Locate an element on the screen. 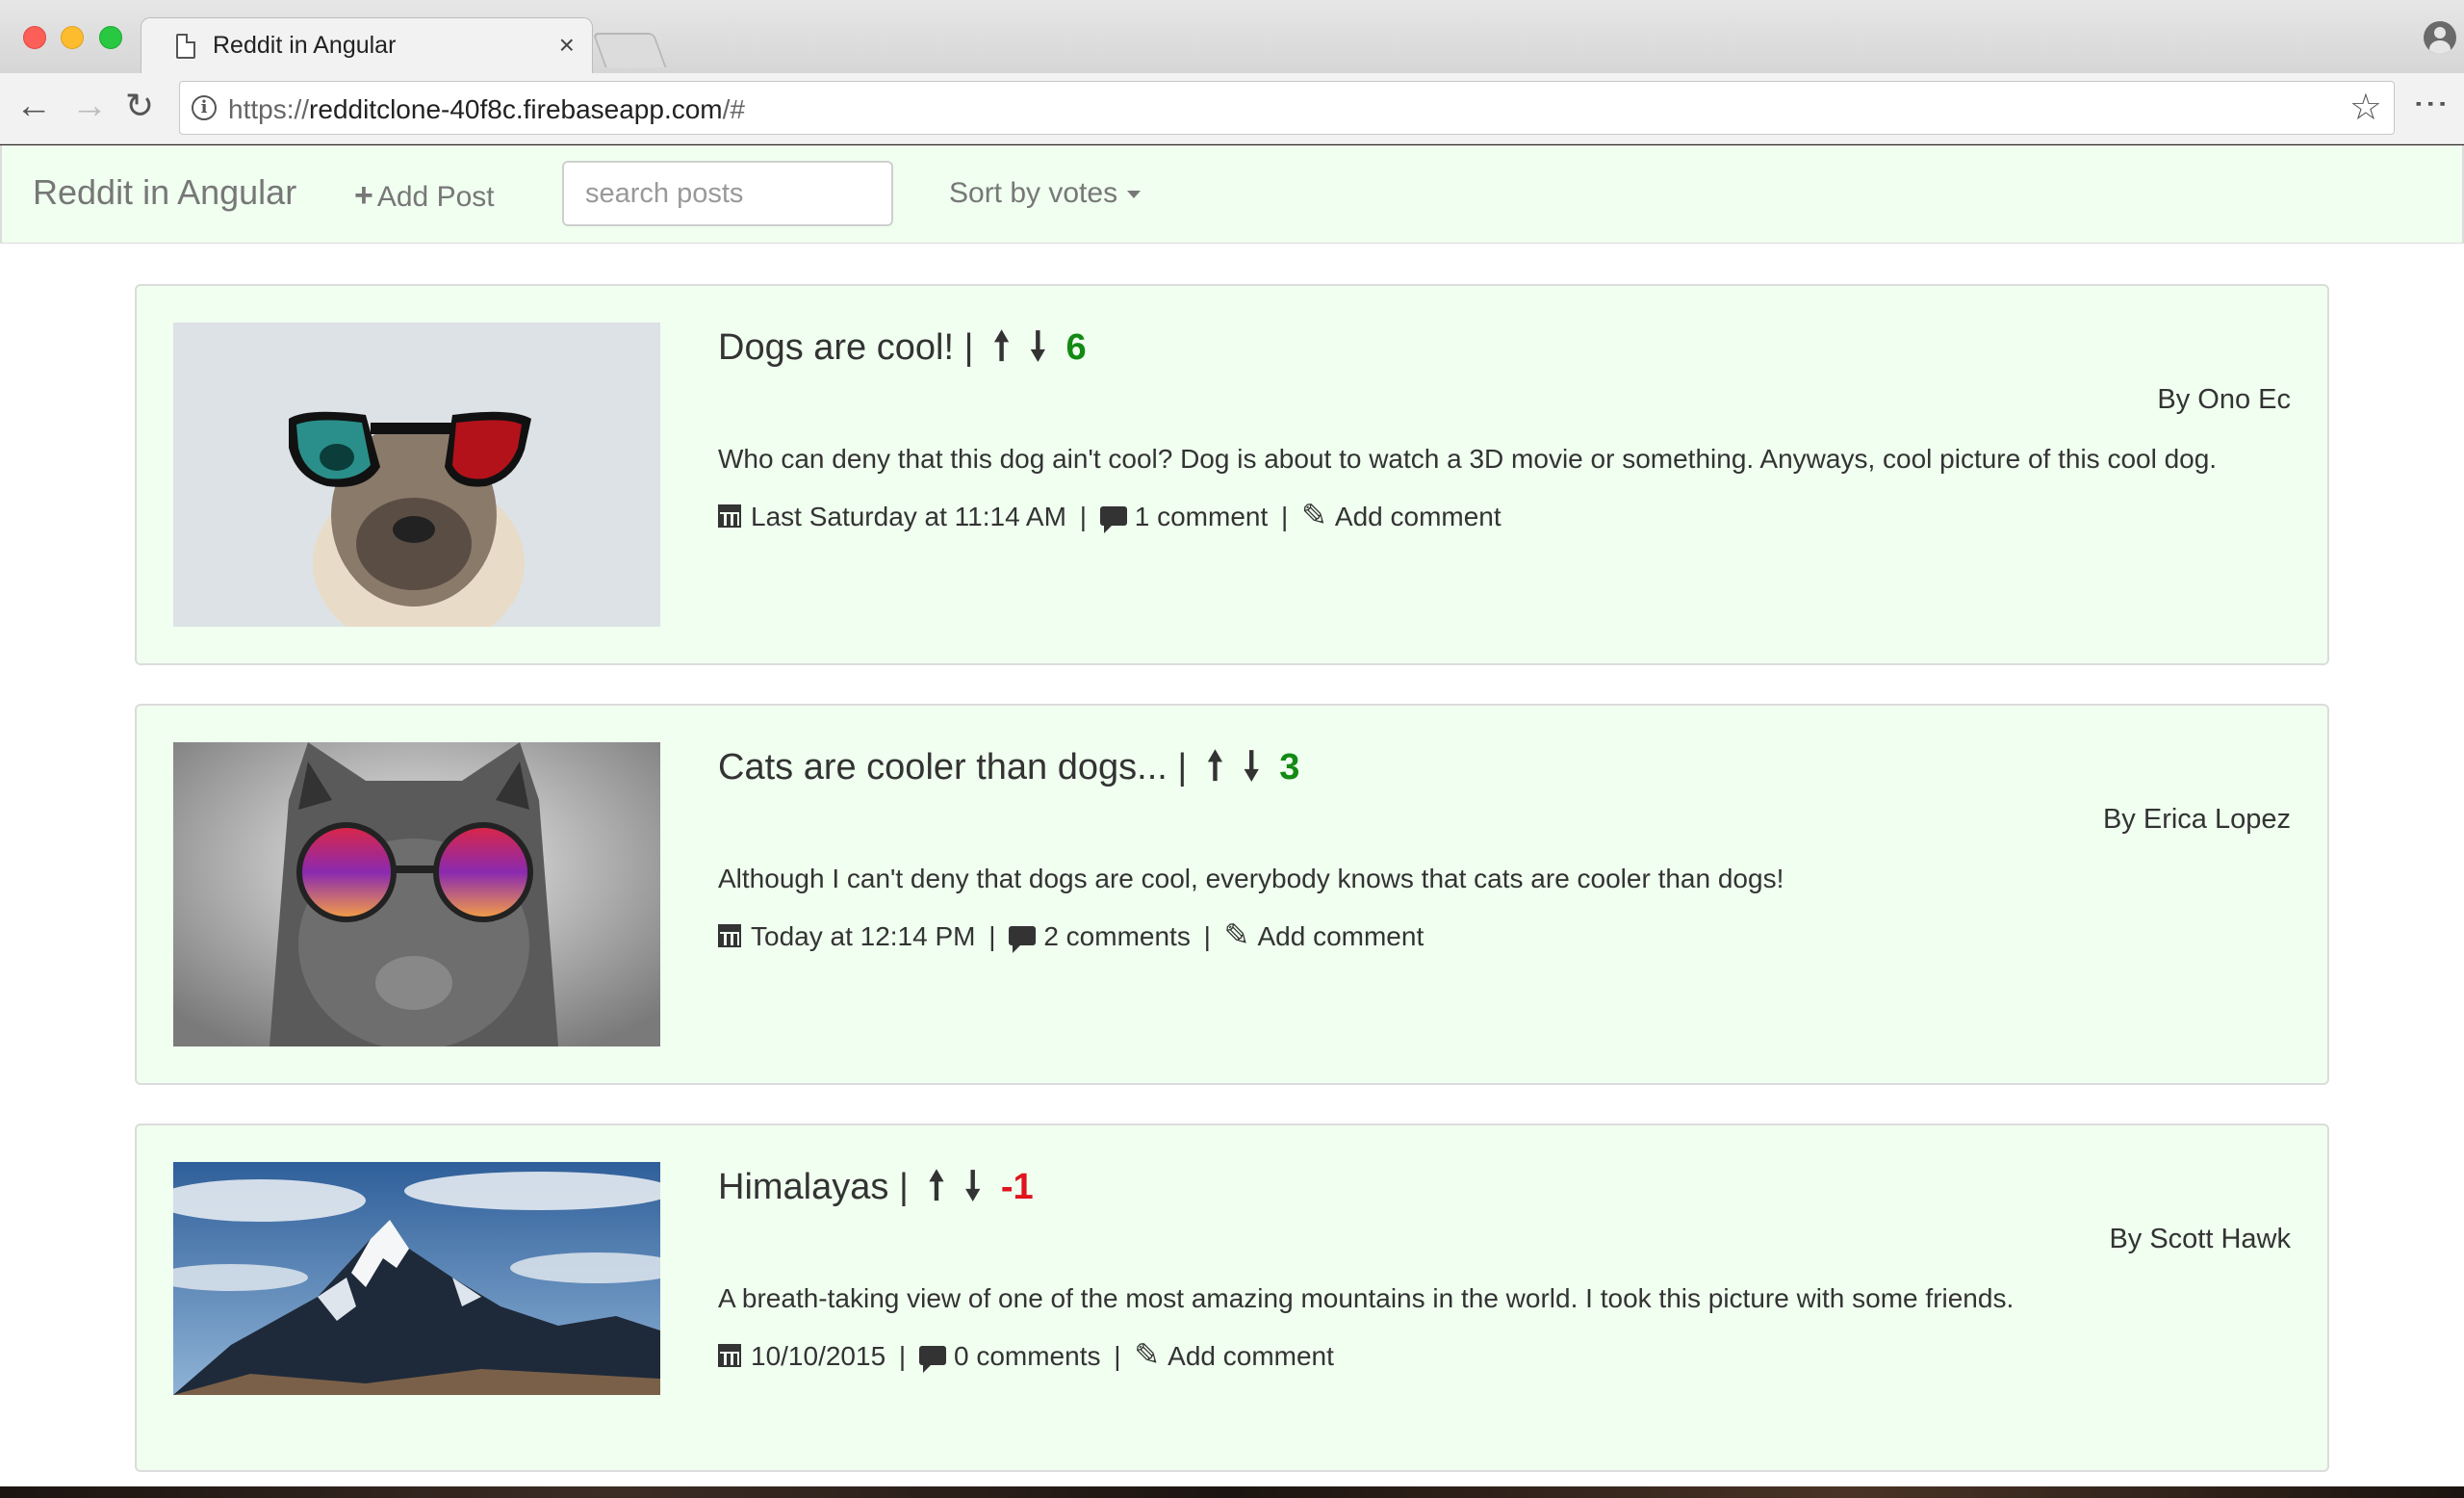 The height and width of the screenshot is (1498, 2464). post-image-cat is located at coordinates (416, 894).